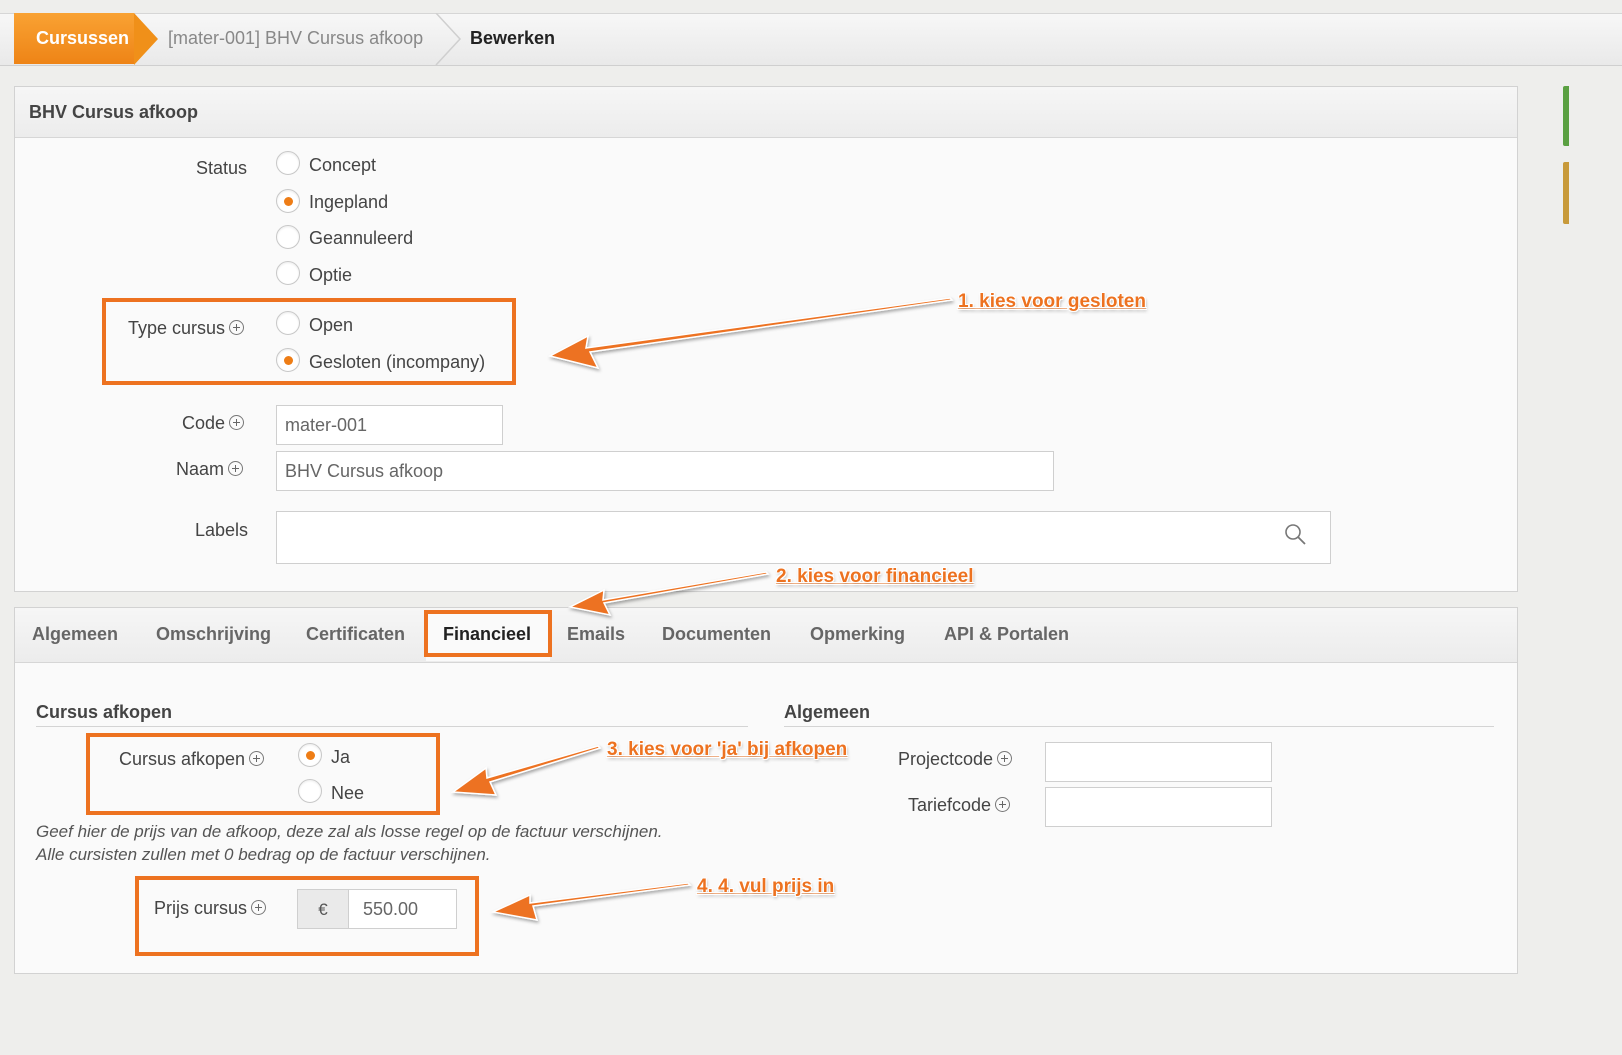 The width and height of the screenshot is (1622, 1055). Describe the element at coordinates (263, 774) in the screenshot. I see `highlight-afkopen` at that location.